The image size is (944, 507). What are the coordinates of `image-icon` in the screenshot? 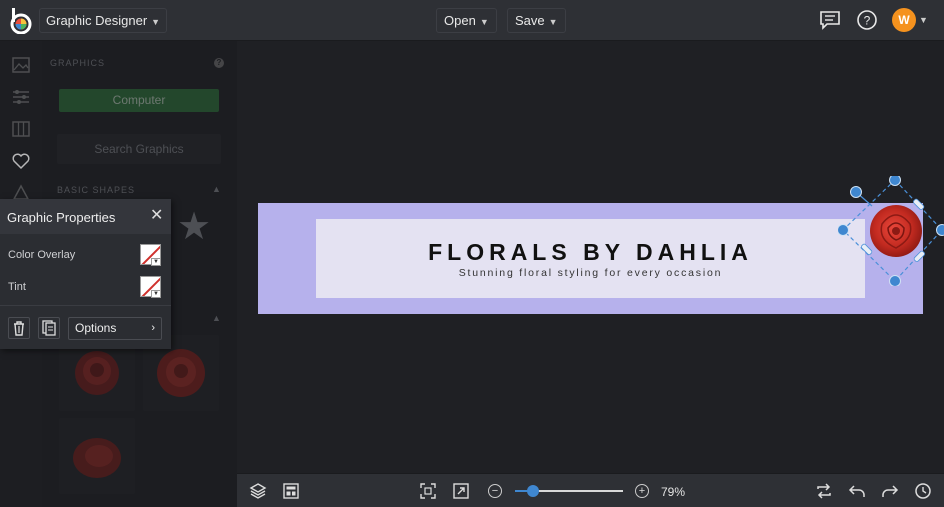 It's located at (21, 65).